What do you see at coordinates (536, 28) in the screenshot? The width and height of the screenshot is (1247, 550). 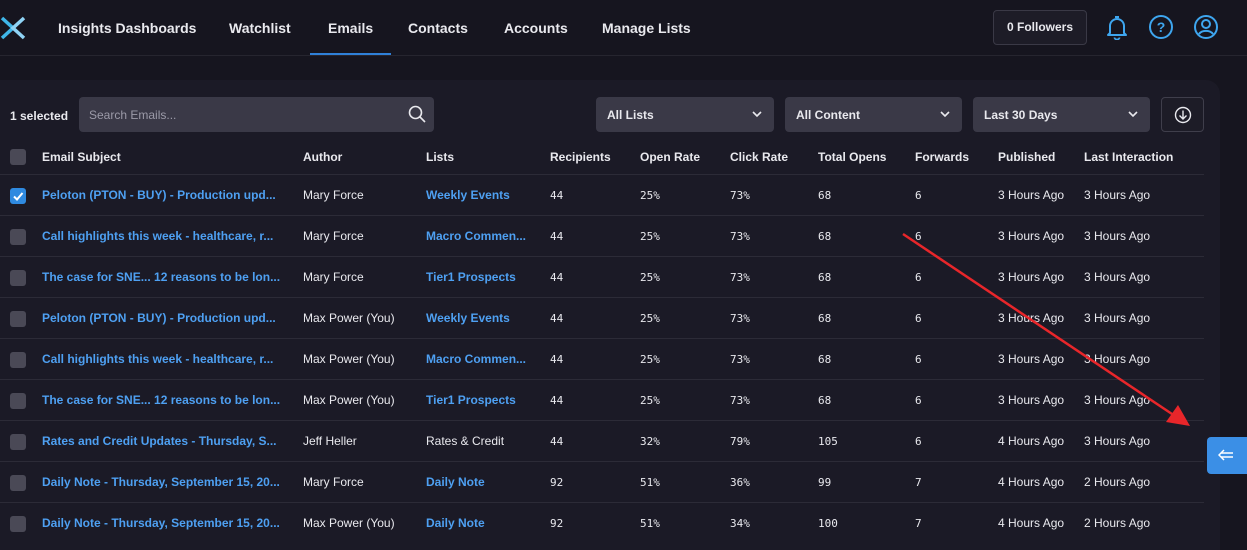 I see `nav-item-accounts: Accounts` at bounding box center [536, 28].